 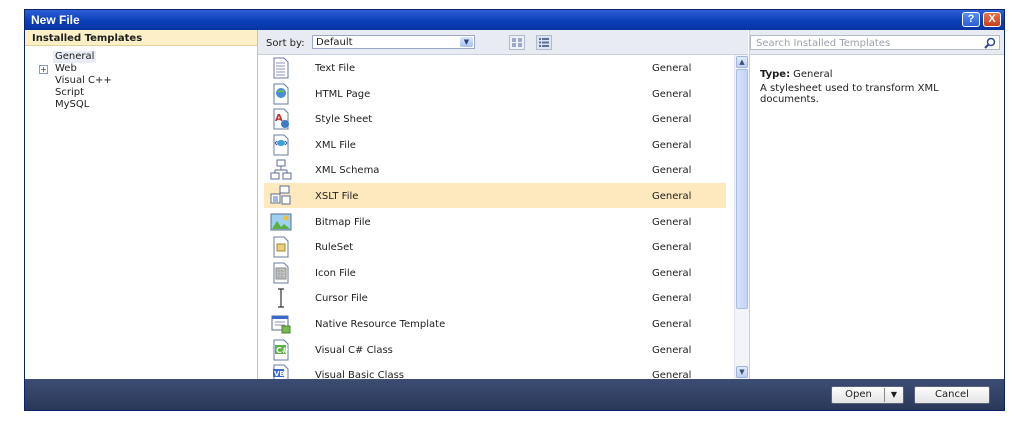 What do you see at coordinates (971, 19) in the screenshot?
I see `help-button: ?` at bounding box center [971, 19].